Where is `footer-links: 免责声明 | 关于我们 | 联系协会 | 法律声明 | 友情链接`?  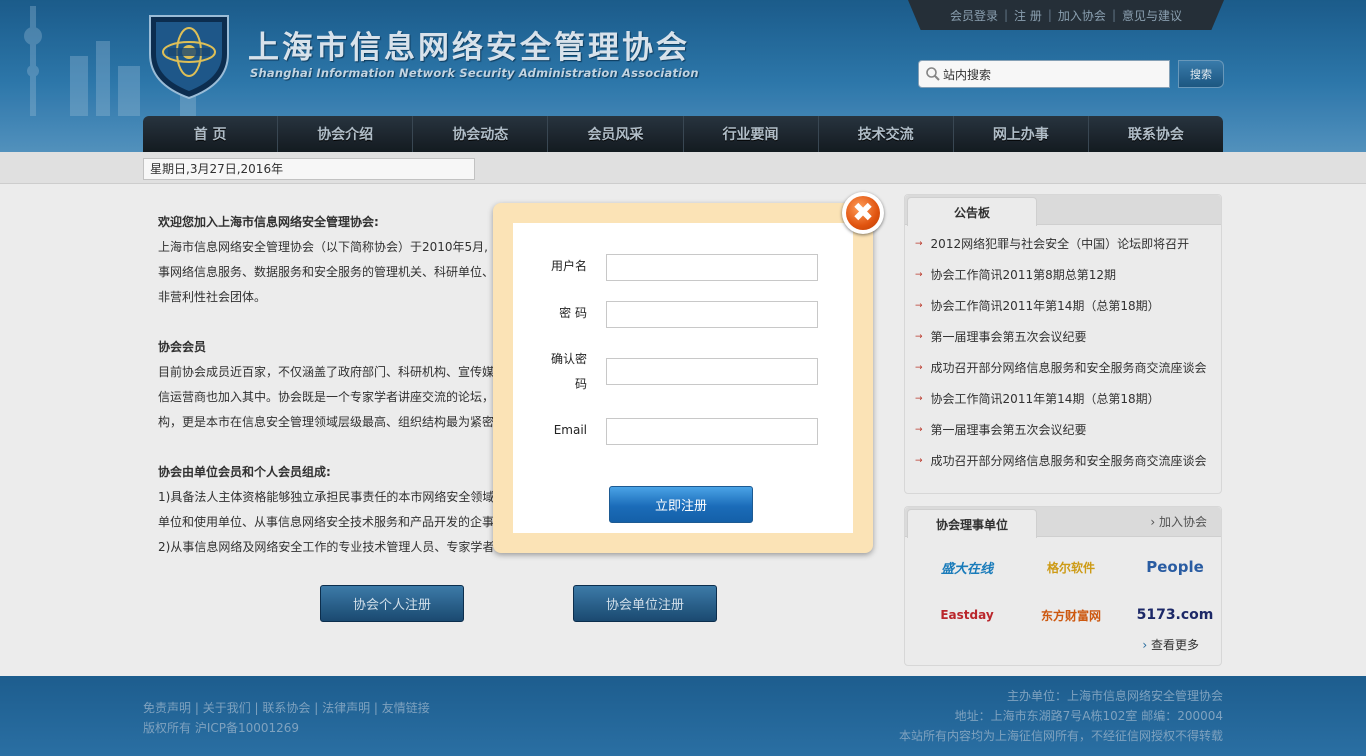 footer-links: 免责声明 | 关于我们 | 联系协会 | 法律声明 | 友情链接 is located at coordinates (286, 708).